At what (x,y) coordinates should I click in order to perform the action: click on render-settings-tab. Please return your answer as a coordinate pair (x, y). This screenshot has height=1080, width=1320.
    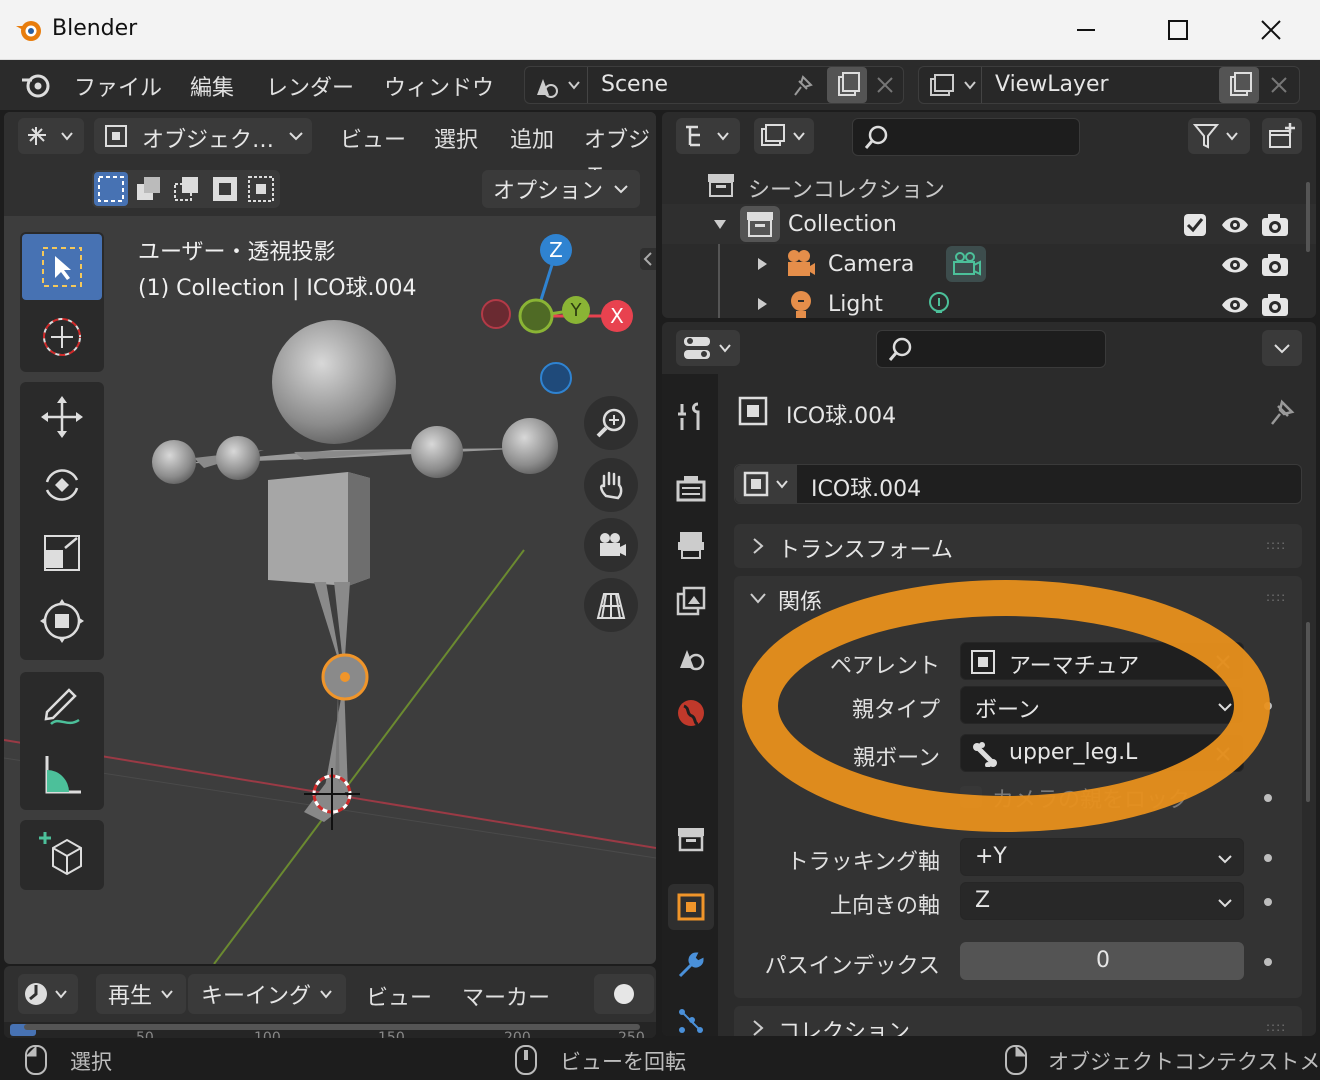
    Looking at the image, I should click on (691, 489).